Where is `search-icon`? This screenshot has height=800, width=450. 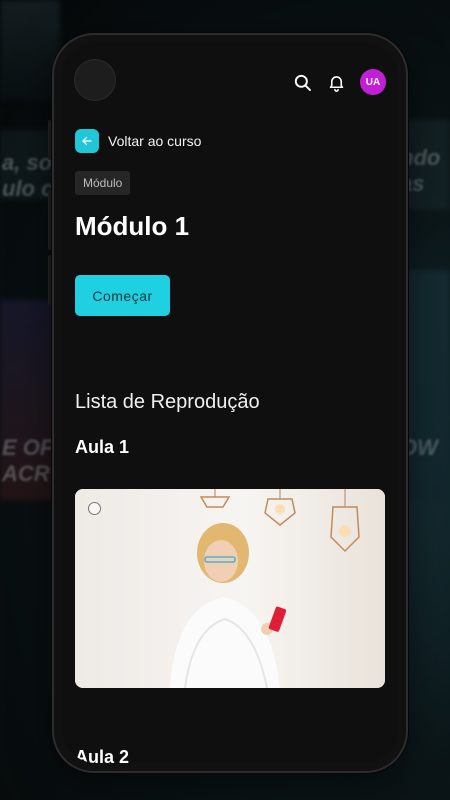 search-icon is located at coordinates (302, 82).